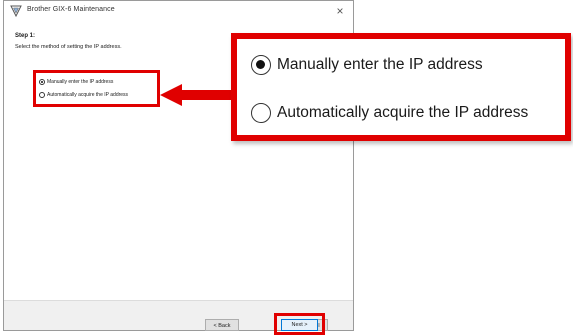 This screenshot has height=335, width=573. What do you see at coordinates (261, 113) in the screenshot?
I see `callout-radio-unselected` at bounding box center [261, 113].